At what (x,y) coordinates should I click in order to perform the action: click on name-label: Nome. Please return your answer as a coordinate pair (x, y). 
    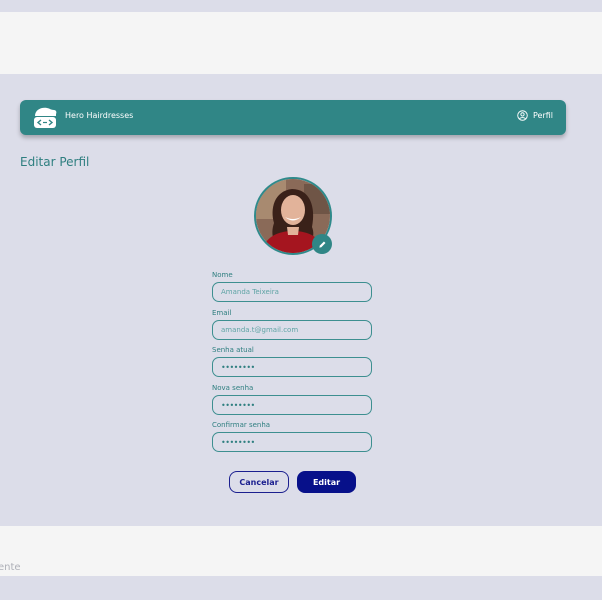
    Looking at the image, I should click on (222, 275).